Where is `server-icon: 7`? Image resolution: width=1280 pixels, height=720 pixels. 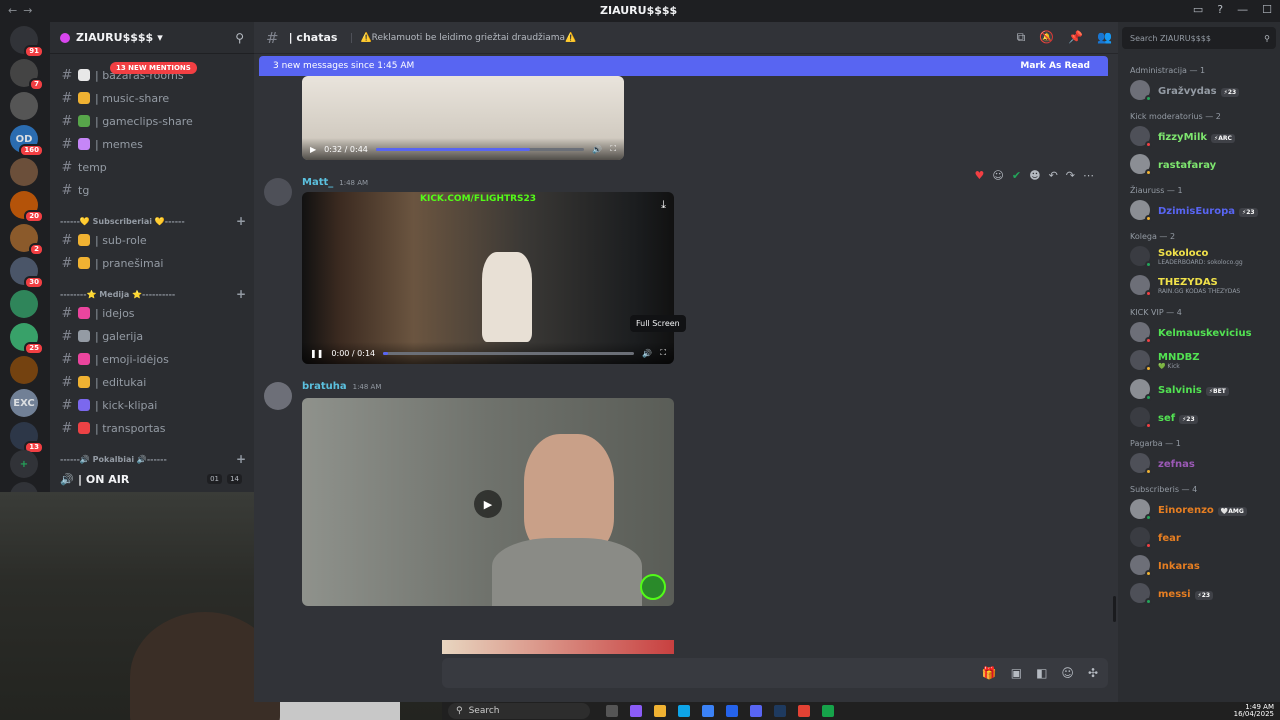
server-icon: 7 is located at coordinates (27, 75).